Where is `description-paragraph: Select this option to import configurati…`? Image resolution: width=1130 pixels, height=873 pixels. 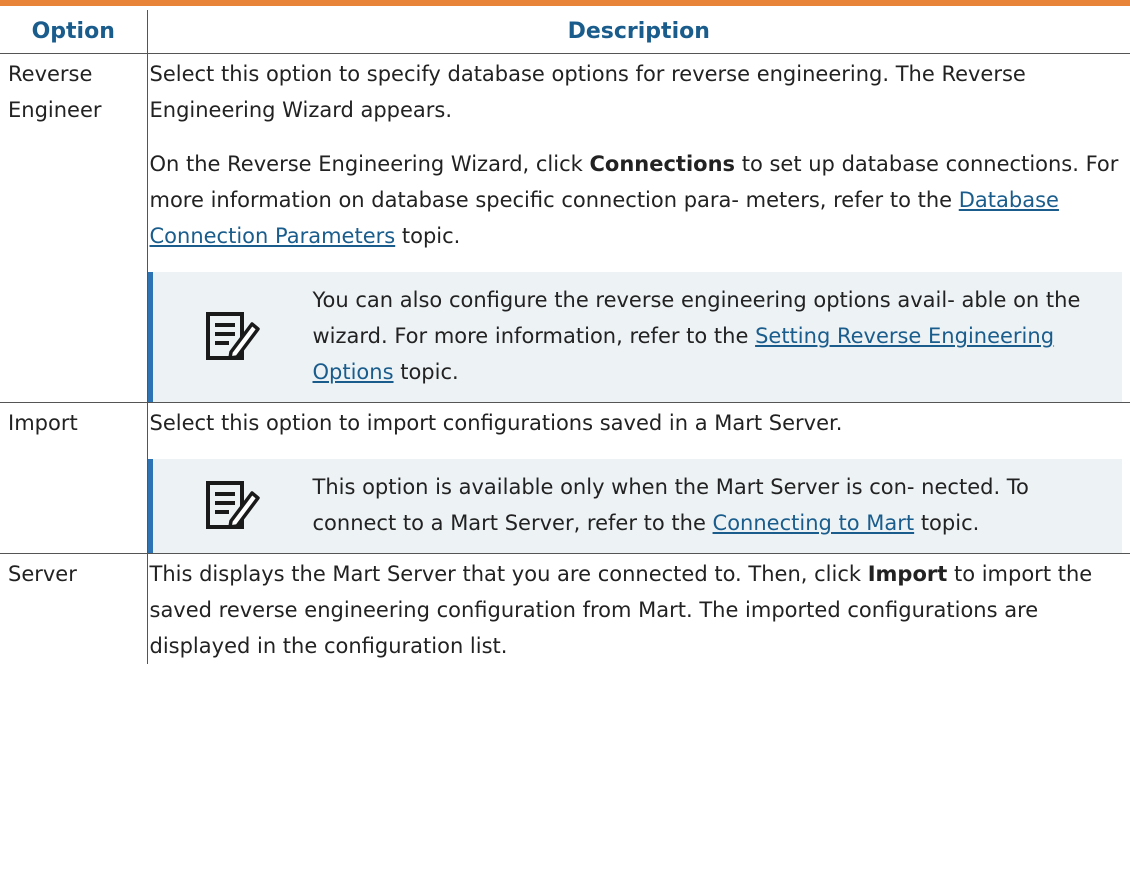
description-paragraph: Select this option to import configurati… is located at coordinates (496, 423).